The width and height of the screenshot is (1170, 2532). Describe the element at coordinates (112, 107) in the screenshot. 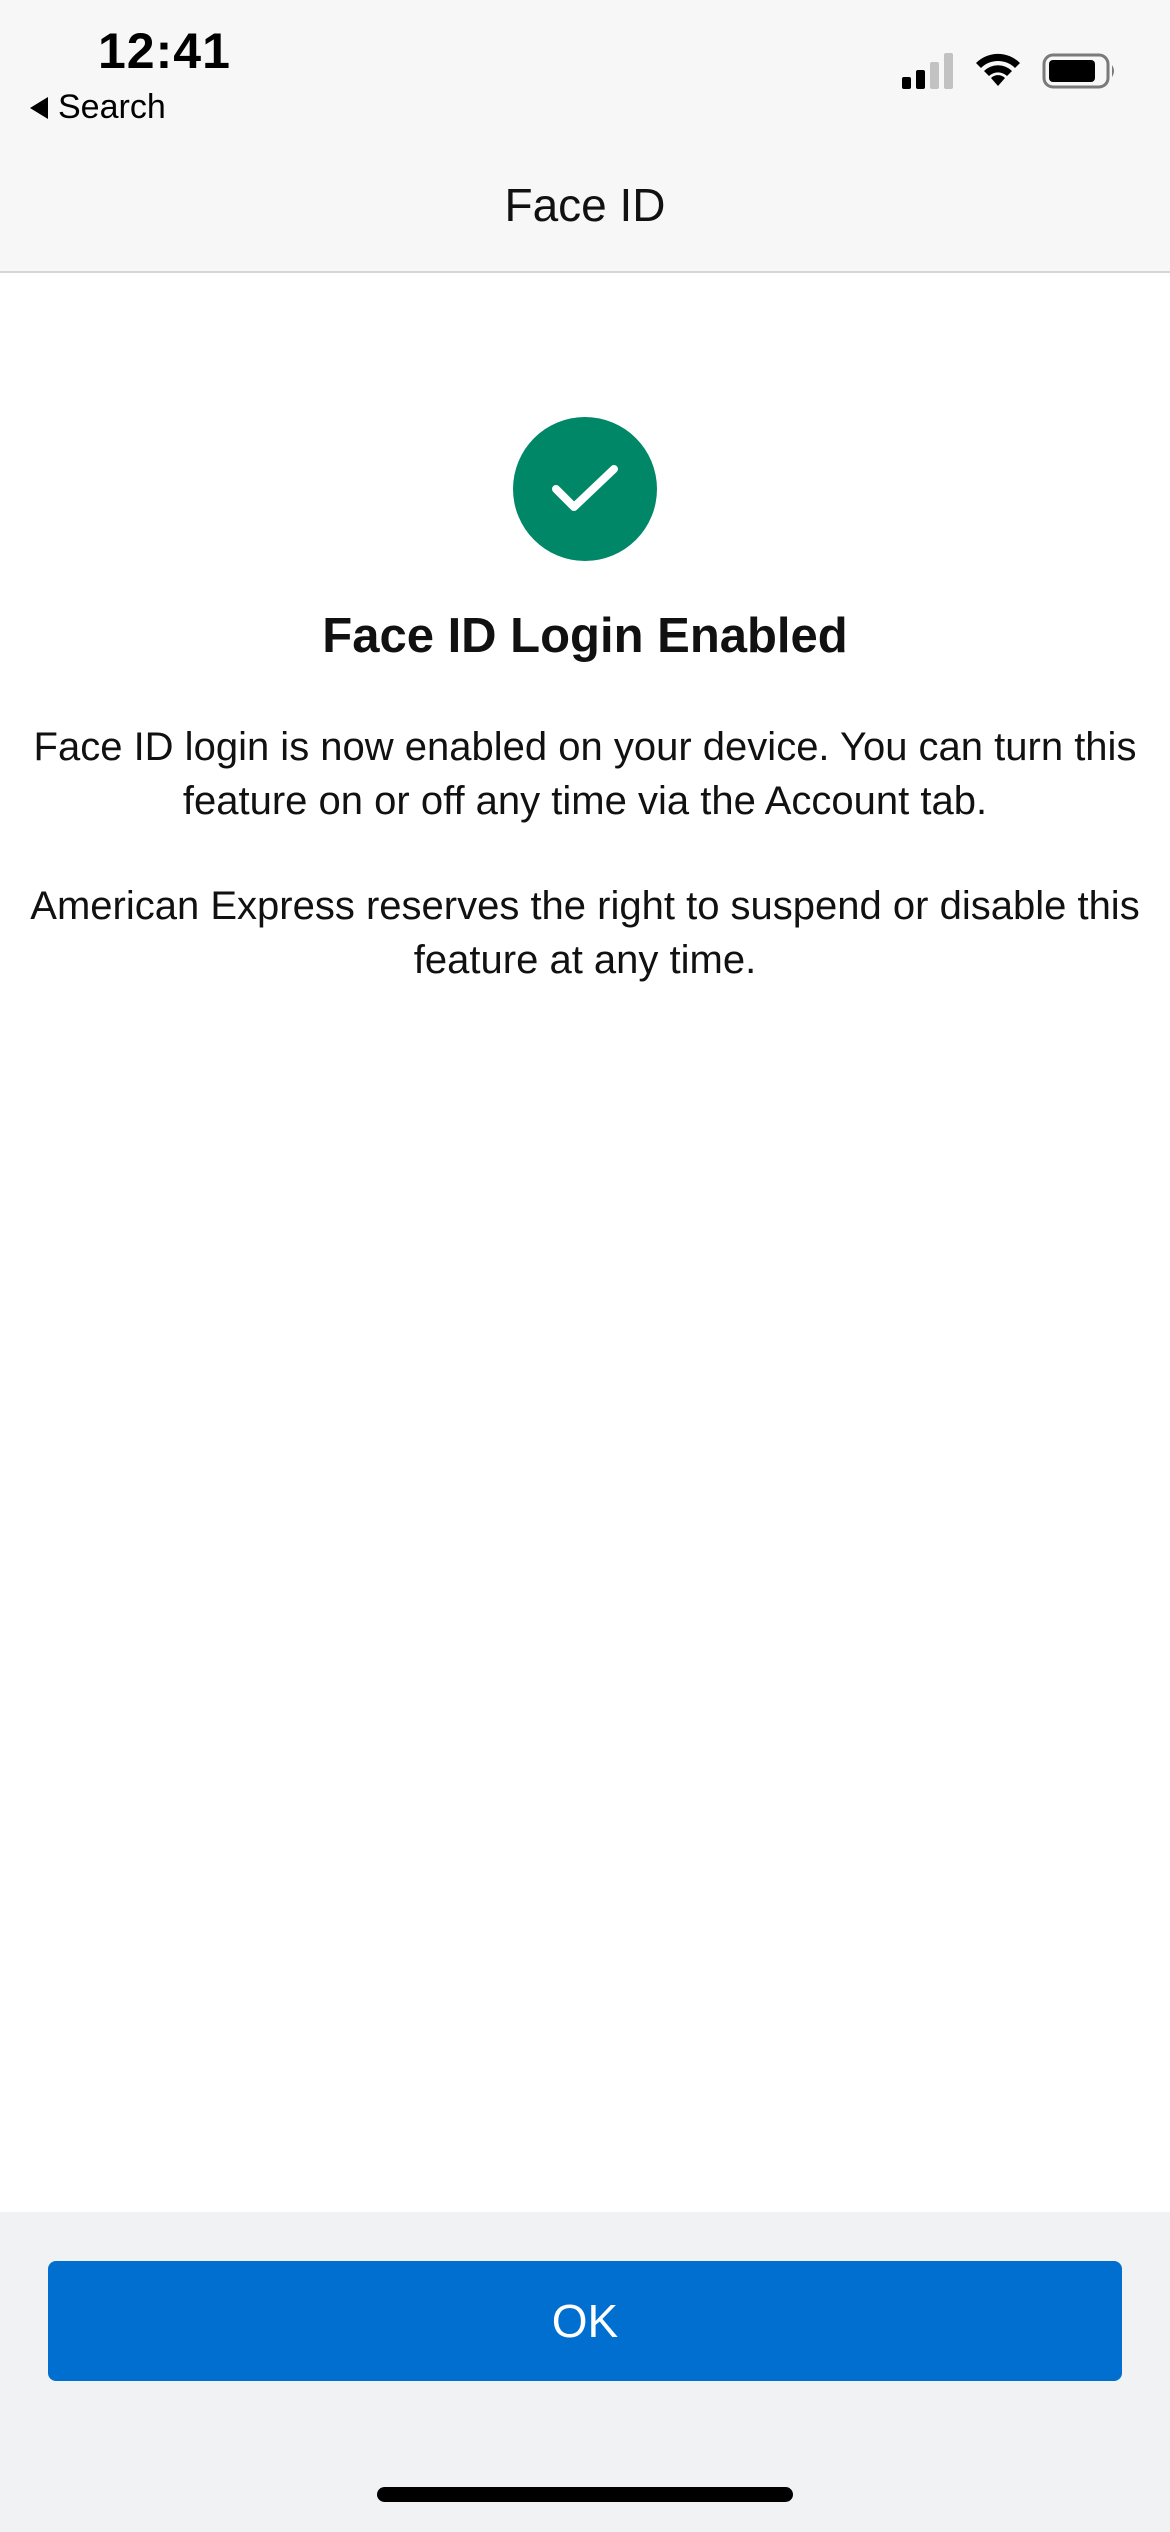

I see `back-link-label: Search` at that location.